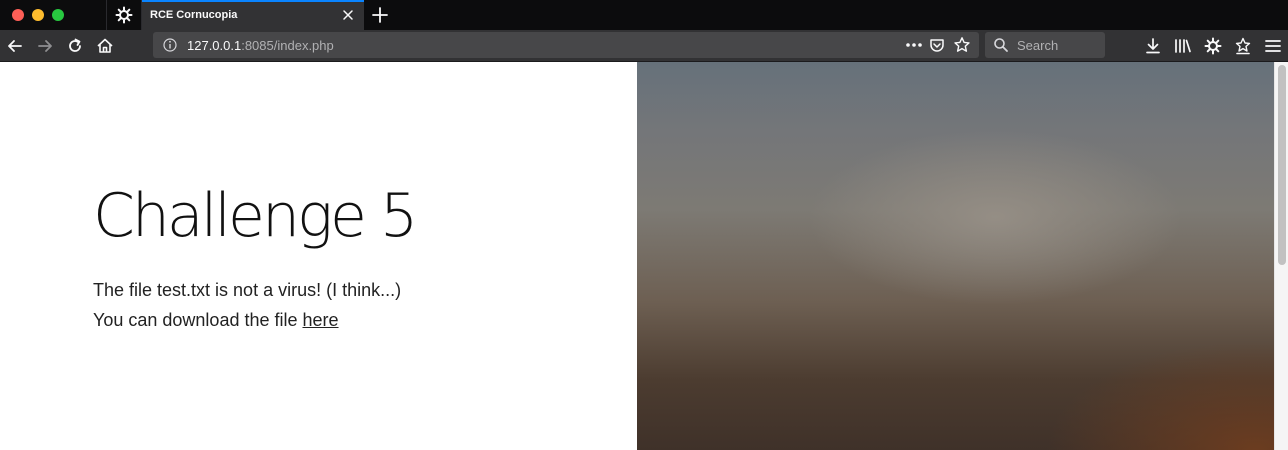 Image resolution: width=1288 pixels, height=450 pixels. I want to click on url-path: :8085/index.php, so click(287, 45).